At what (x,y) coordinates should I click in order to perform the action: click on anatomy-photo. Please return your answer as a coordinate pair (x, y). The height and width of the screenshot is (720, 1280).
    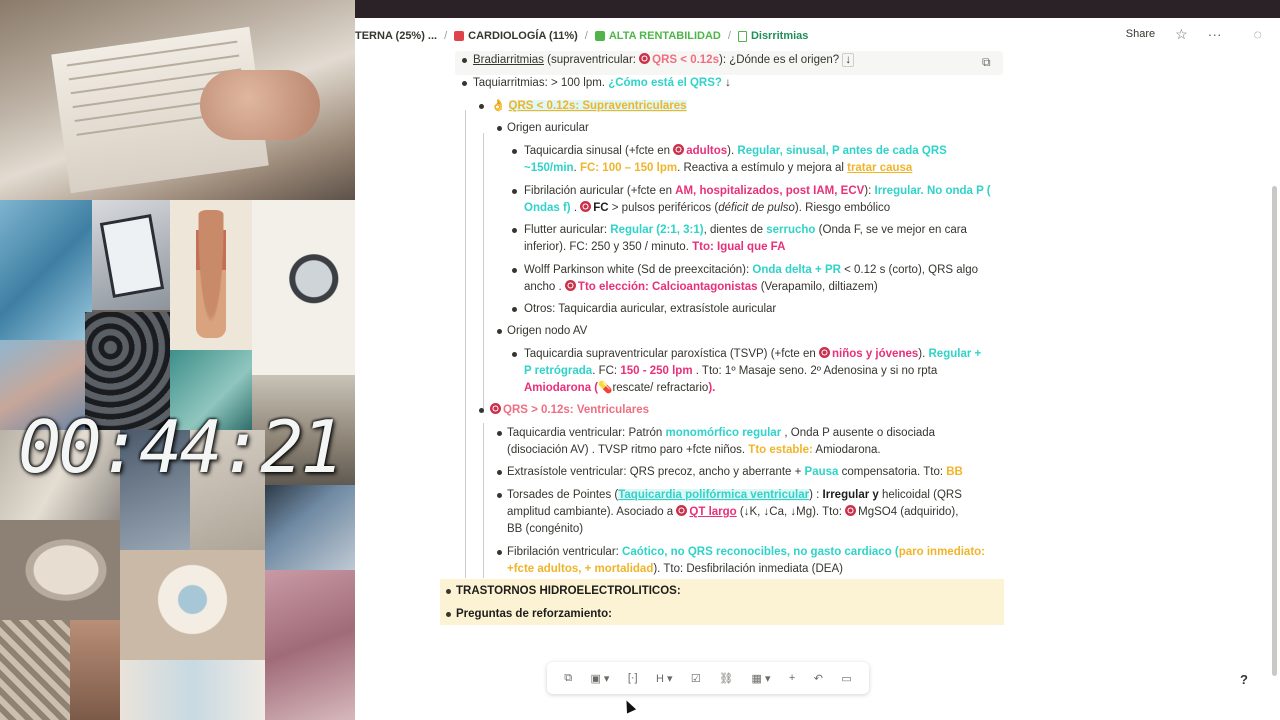
    Looking at the image, I should click on (211, 275).